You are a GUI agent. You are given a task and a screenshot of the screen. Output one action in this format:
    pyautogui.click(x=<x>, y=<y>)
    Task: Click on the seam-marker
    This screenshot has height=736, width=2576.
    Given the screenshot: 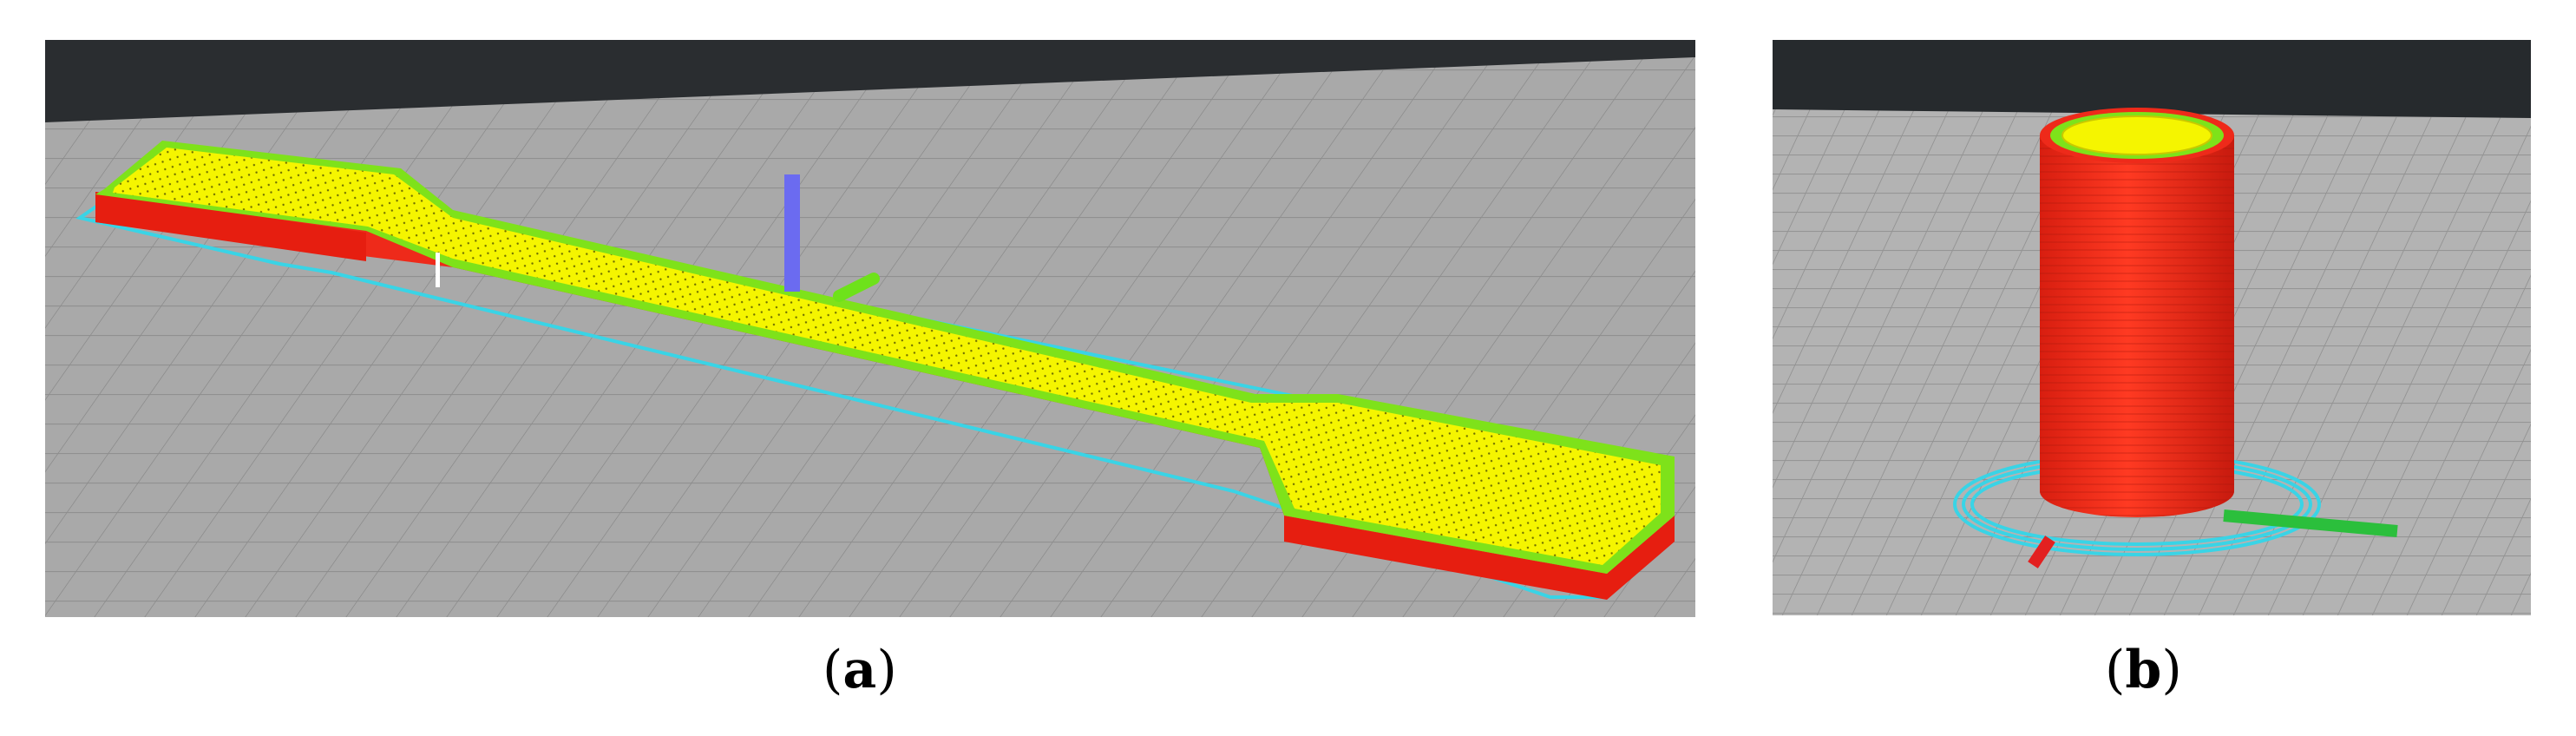 What is the action you would take?
    pyautogui.click(x=438, y=270)
    